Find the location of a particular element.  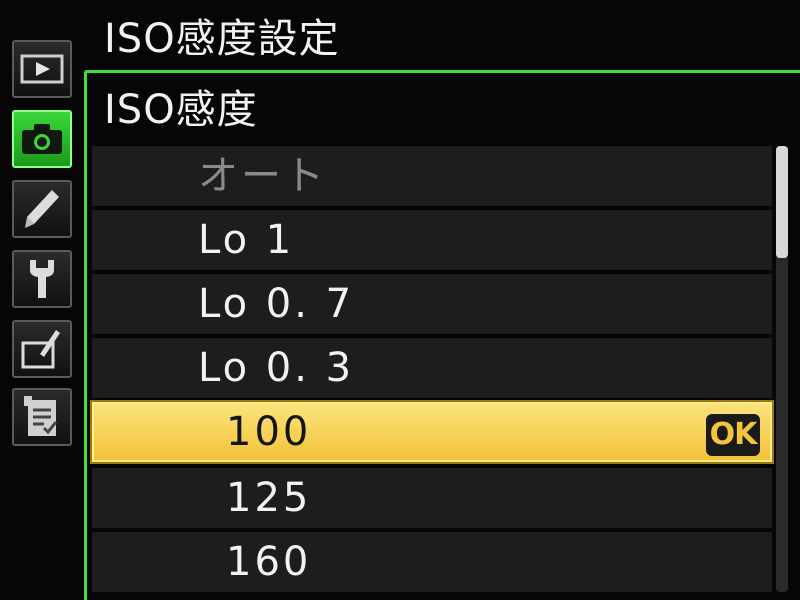

option-label: 160 is located at coordinates (269, 562).